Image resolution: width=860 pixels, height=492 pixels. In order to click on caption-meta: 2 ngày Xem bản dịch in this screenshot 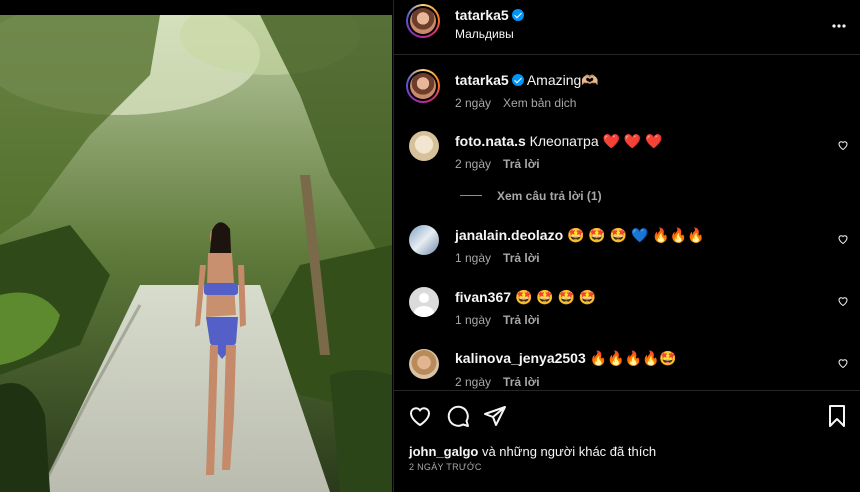, I will do `click(521, 103)`.